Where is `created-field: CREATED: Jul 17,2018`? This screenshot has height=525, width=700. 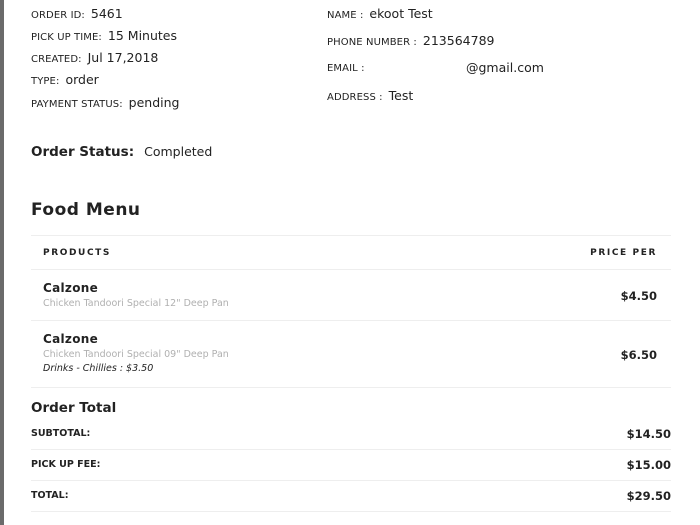 created-field: CREATED: Jul 17,2018 is located at coordinates (94, 57).